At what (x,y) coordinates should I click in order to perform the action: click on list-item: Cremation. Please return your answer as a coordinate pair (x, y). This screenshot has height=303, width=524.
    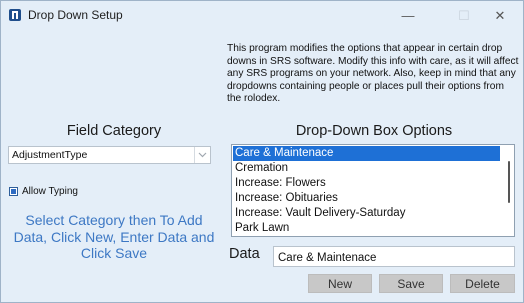
    Looking at the image, I should click on (366, 168).